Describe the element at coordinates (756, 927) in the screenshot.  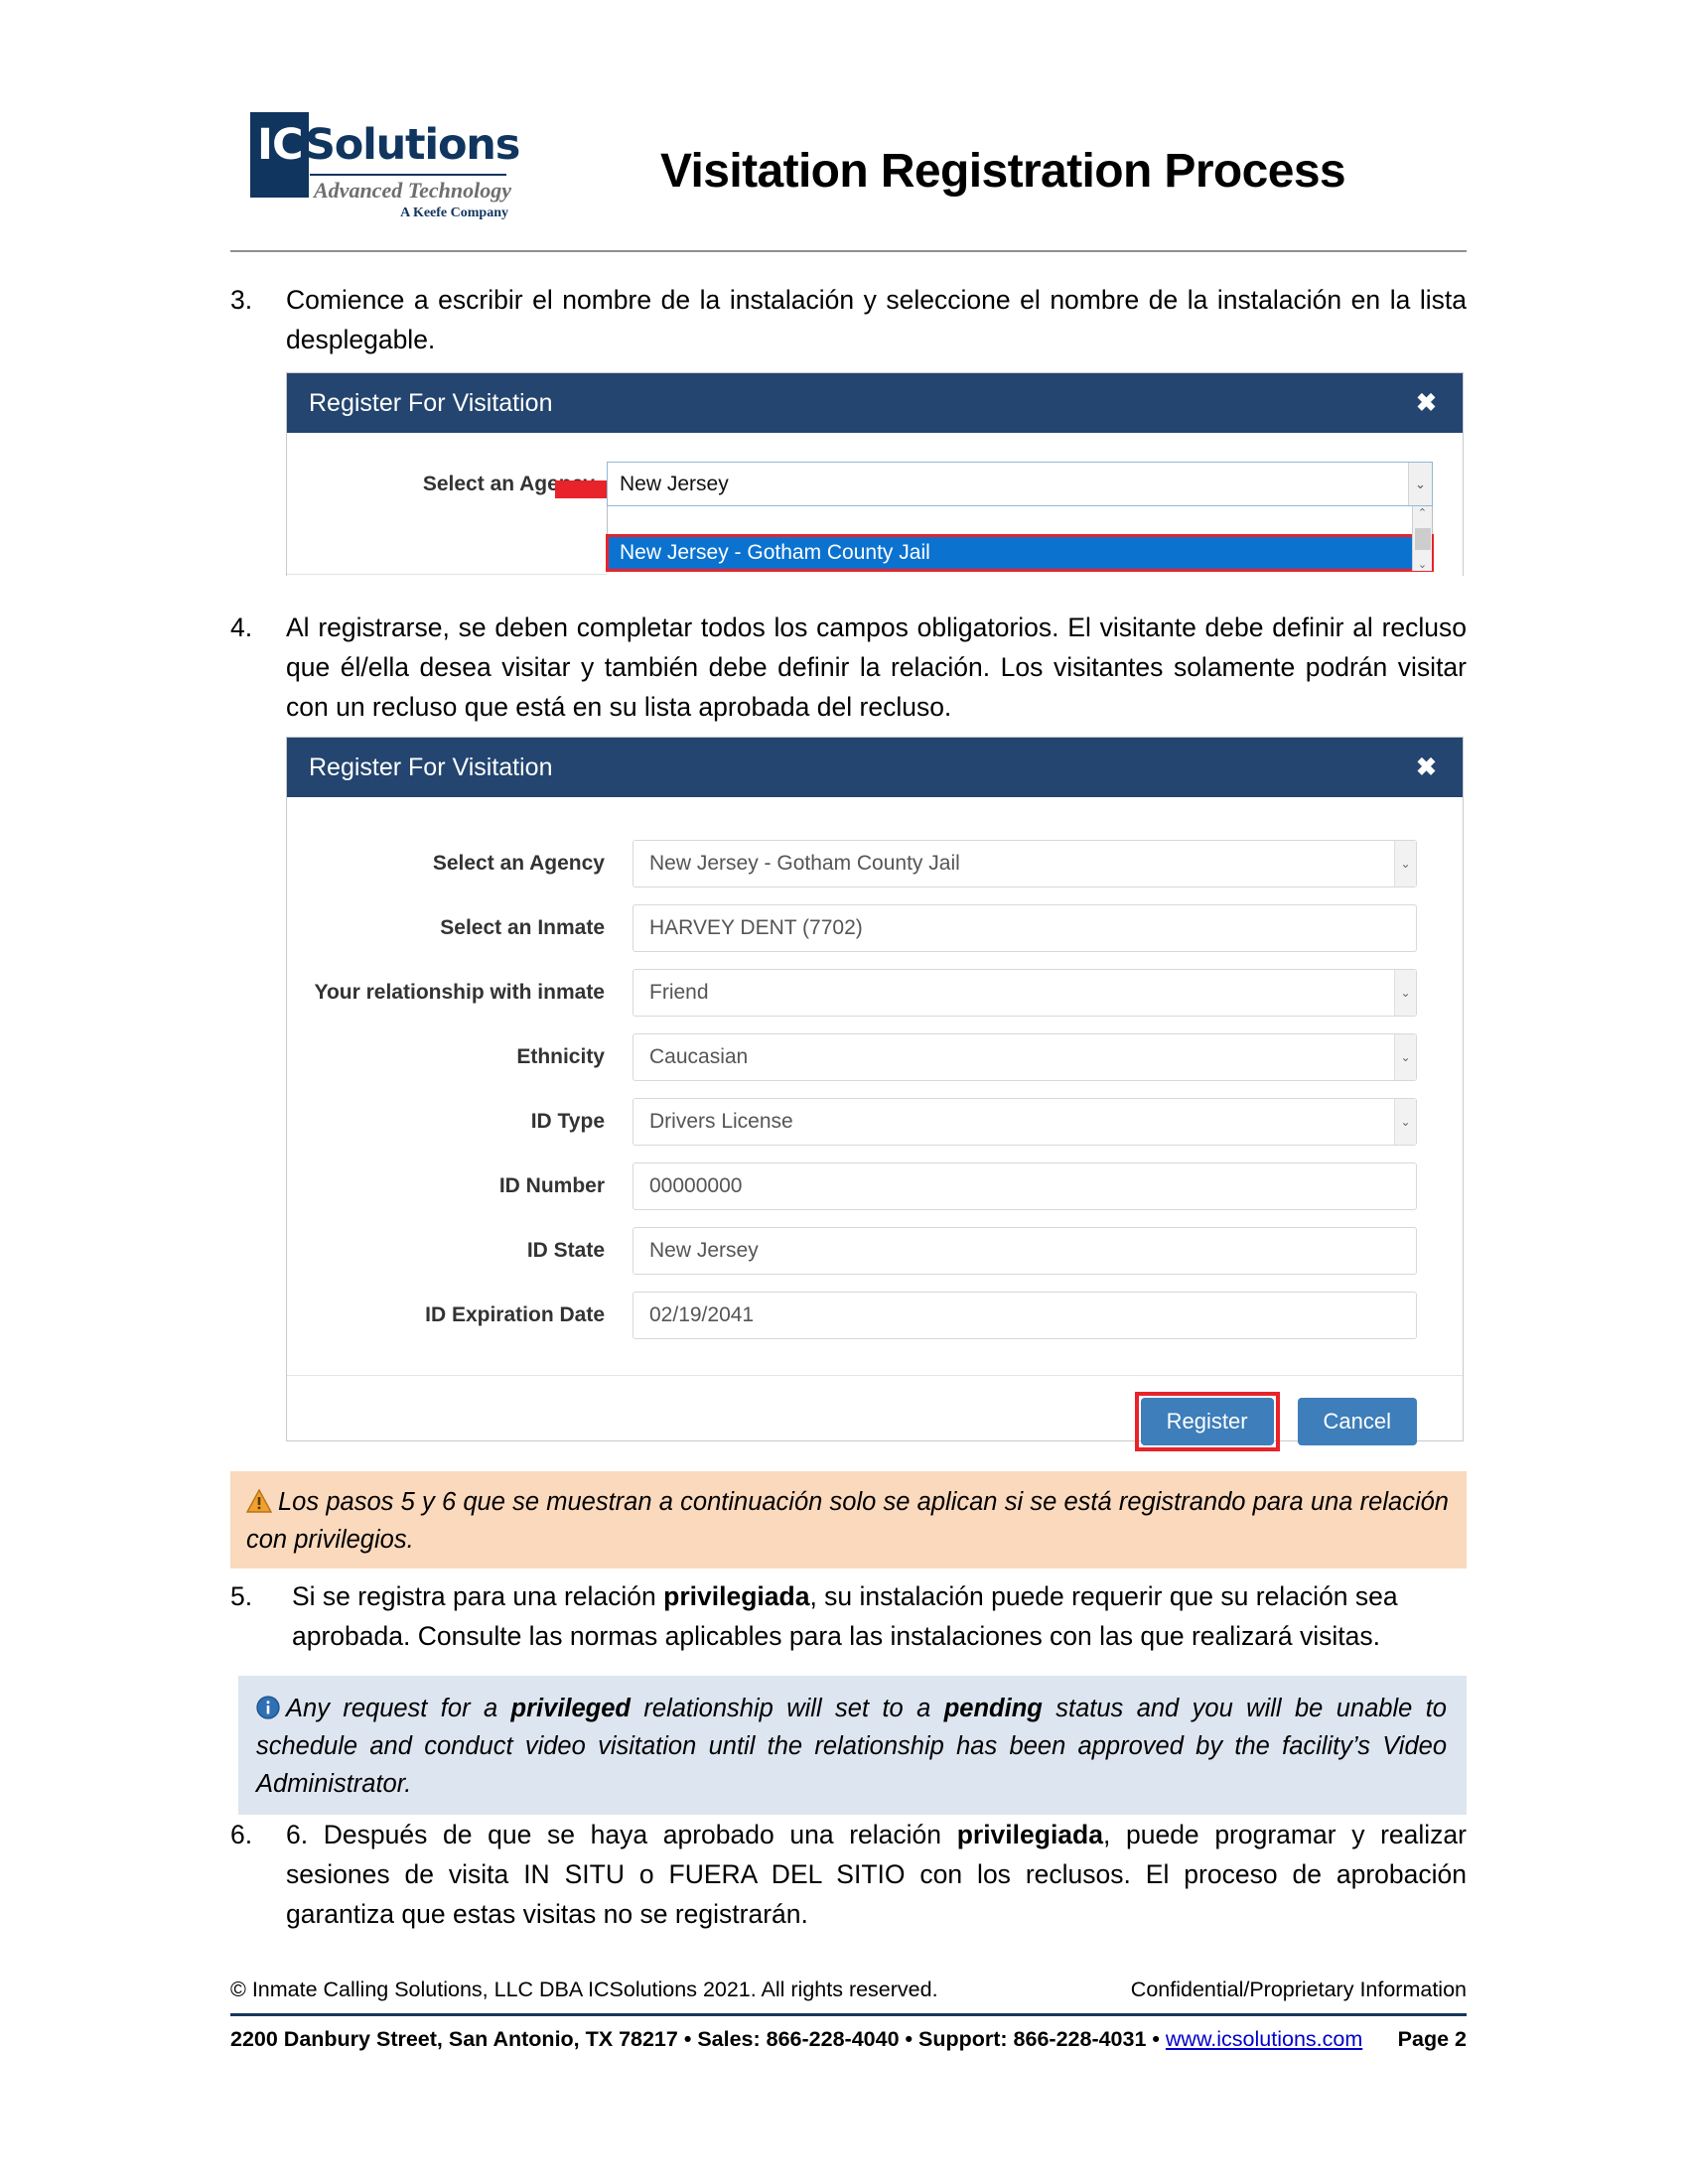
I see `form-field-value: HARVEY DENT (7702)` at that location.